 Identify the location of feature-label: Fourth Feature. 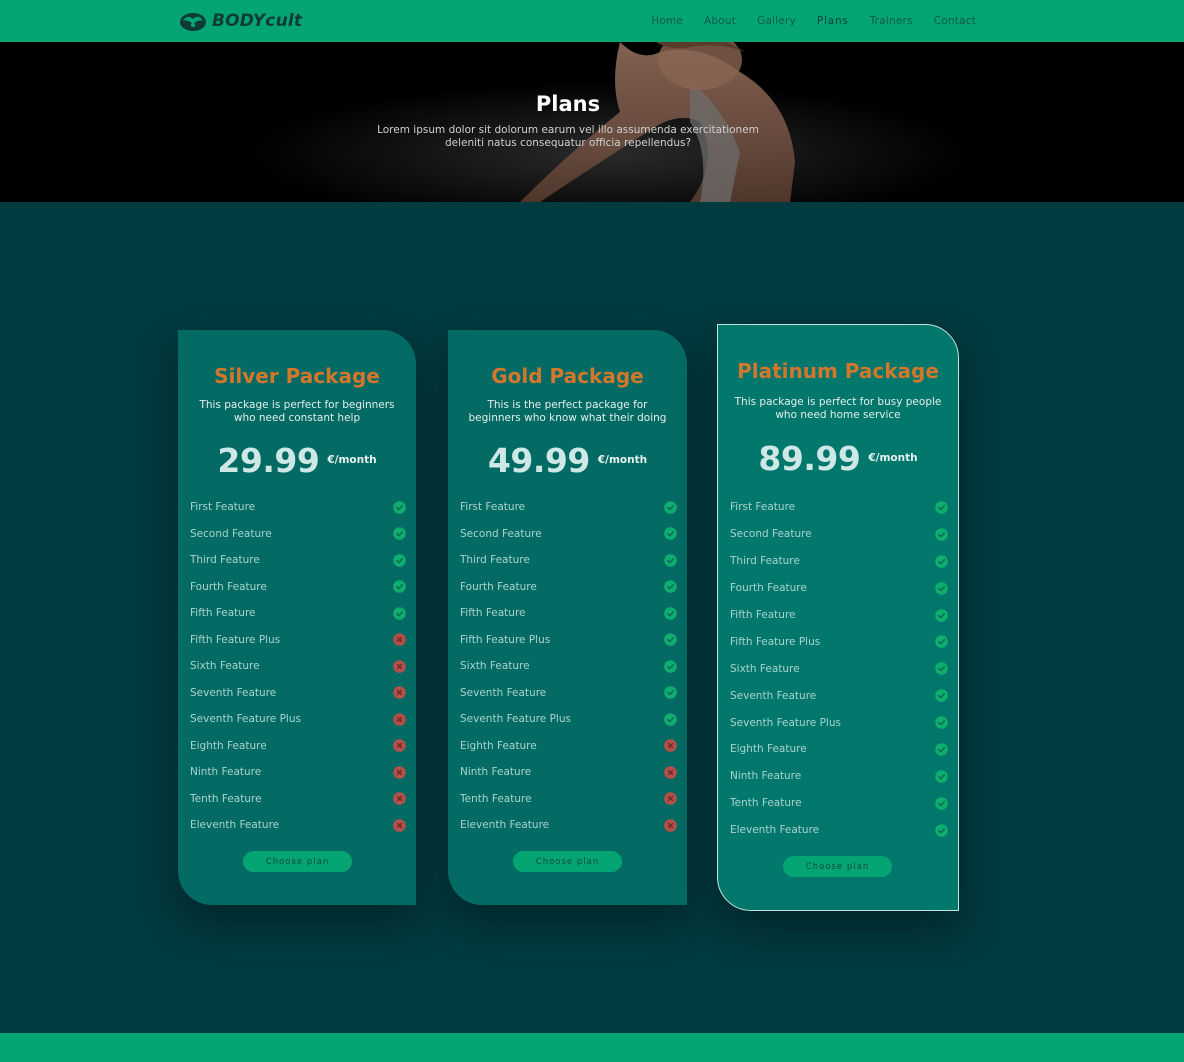
(498, 586).